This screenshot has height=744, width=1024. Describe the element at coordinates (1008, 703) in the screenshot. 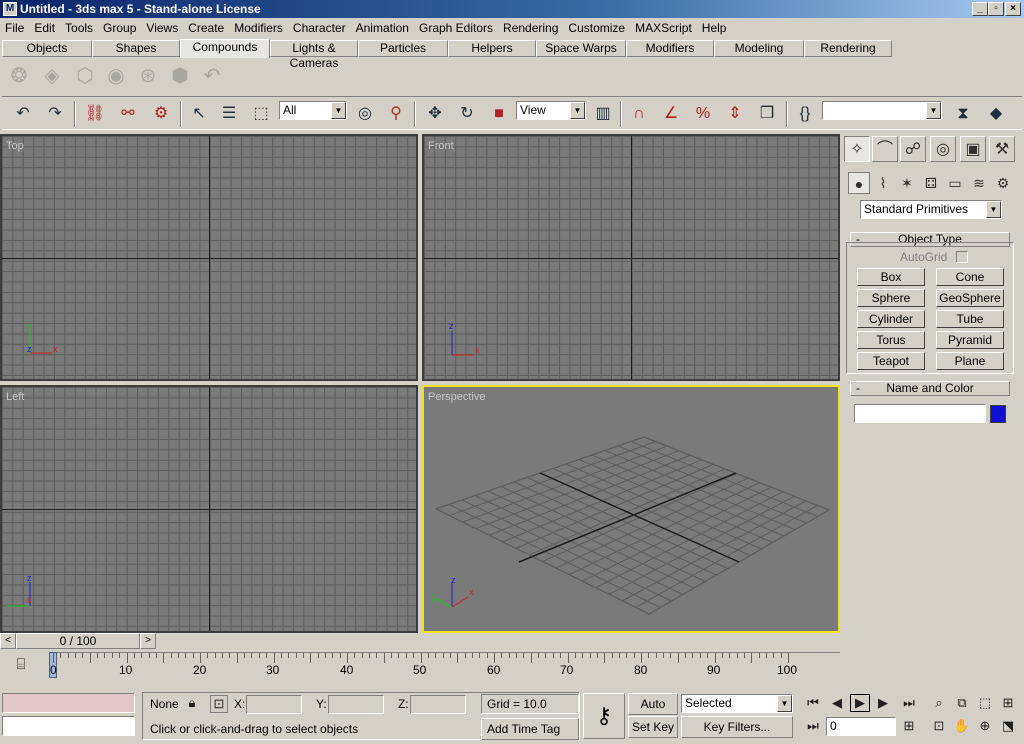

I see `zoom-extents-all-icon: ⊞` at that location.